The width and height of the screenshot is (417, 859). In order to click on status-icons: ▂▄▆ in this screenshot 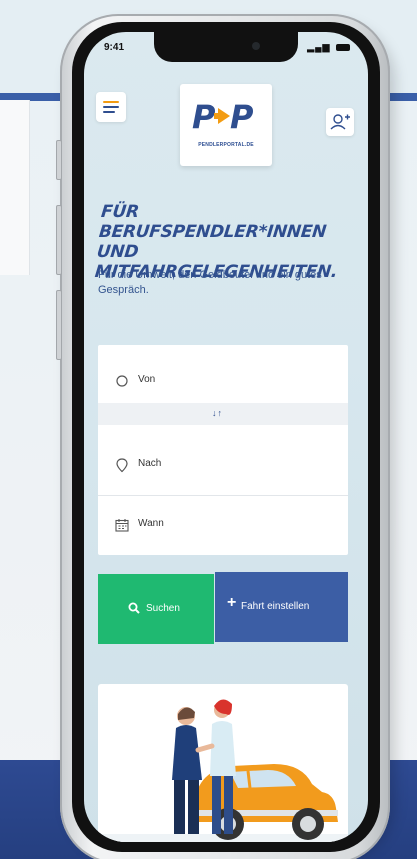, I will do `click(328, 47)`.